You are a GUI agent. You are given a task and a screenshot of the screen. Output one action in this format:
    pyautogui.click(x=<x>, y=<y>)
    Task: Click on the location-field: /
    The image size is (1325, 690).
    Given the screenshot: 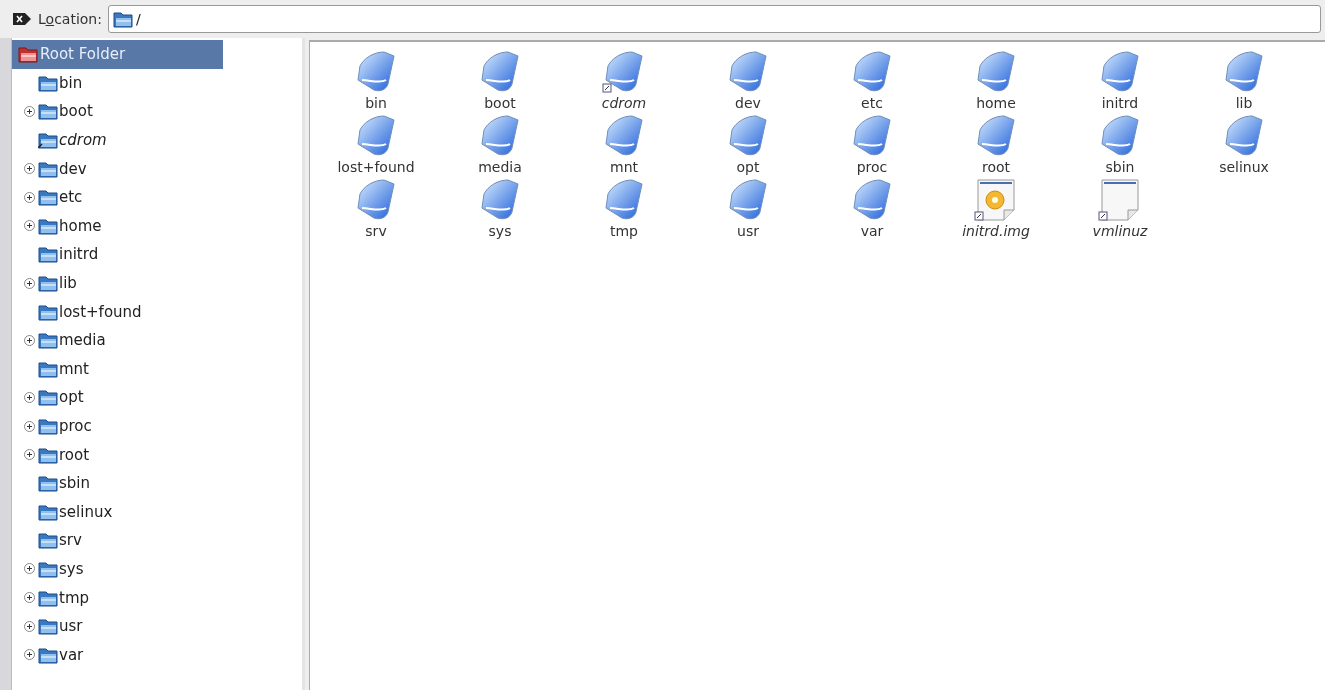 What is the action you would take?
    pyautogui.click(x=714, y=19)
    